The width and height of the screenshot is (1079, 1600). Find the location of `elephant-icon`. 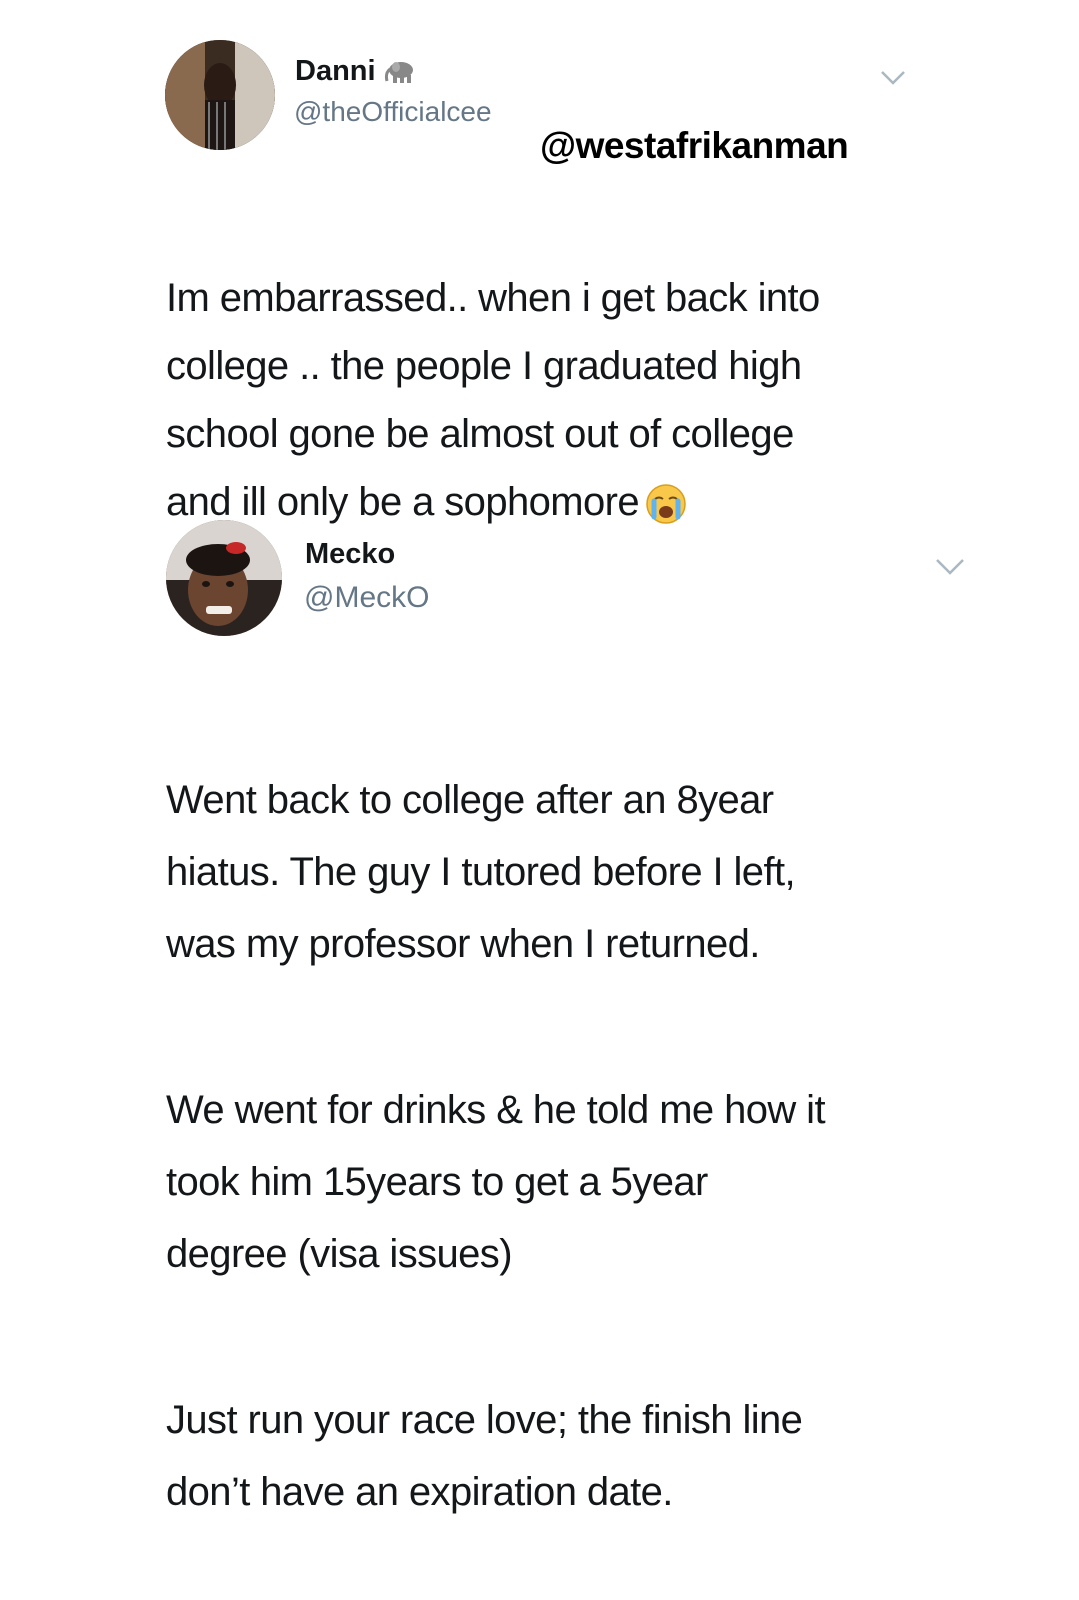

elephant-icon is located at coordinates (398, 73).